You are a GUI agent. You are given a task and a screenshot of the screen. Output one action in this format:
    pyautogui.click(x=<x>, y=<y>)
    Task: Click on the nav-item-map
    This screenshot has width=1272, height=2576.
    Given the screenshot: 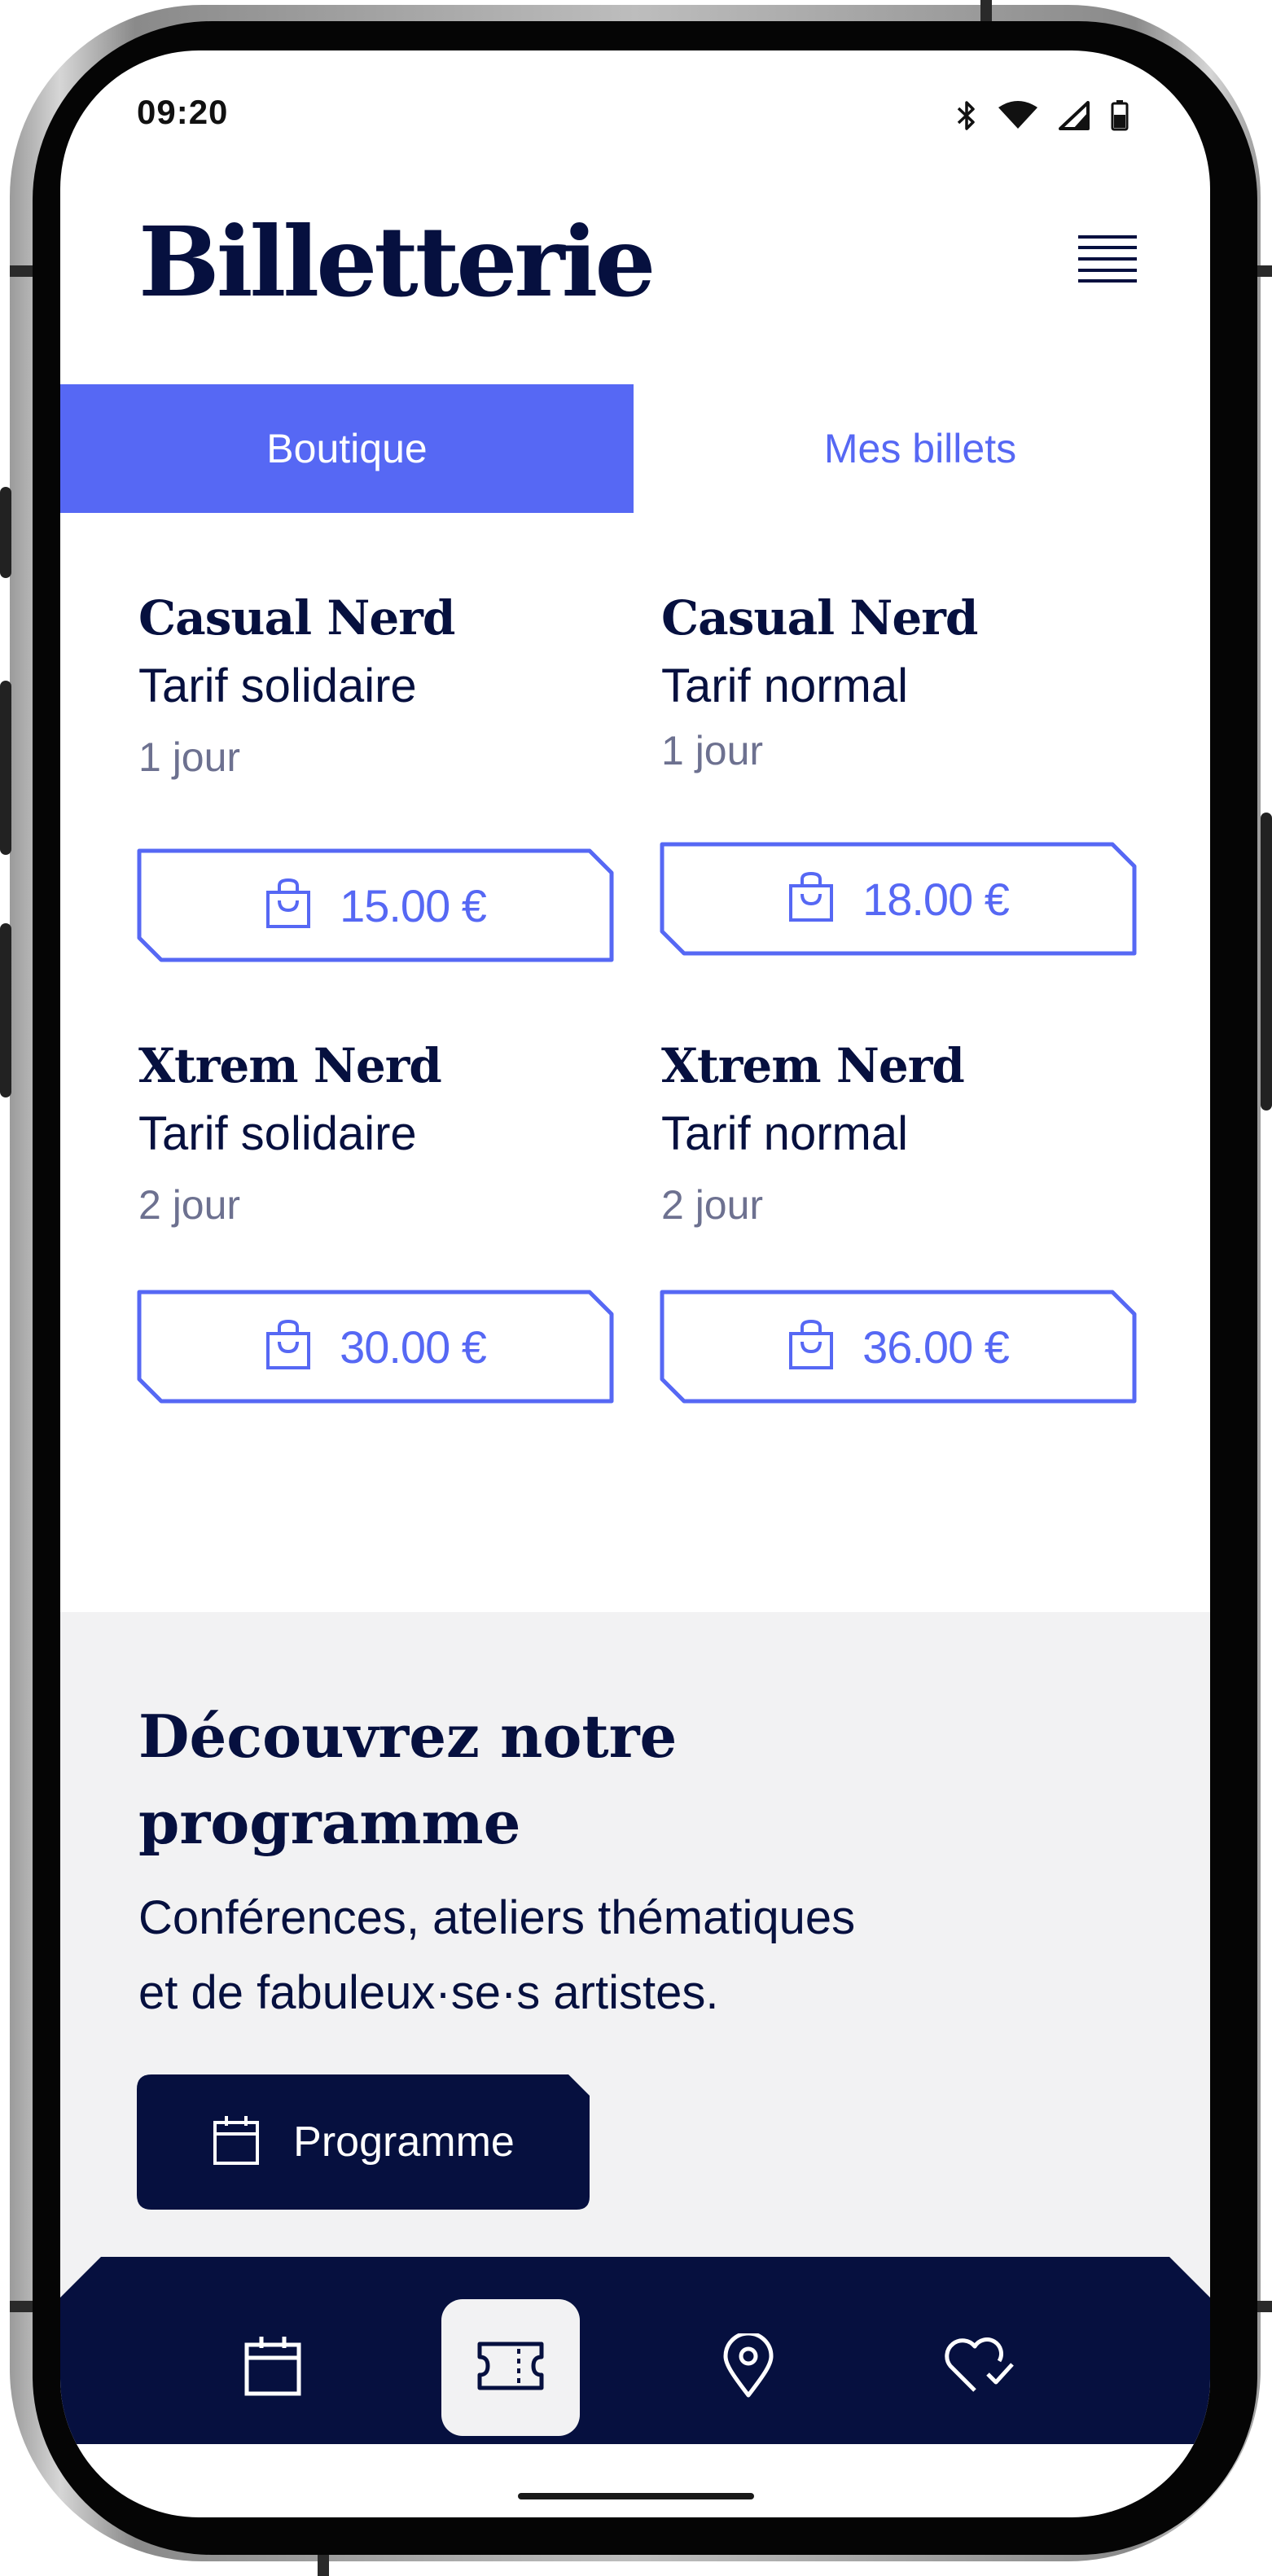 What is the action you would take?
    pyautogui.click(x=748, y=2367)
    